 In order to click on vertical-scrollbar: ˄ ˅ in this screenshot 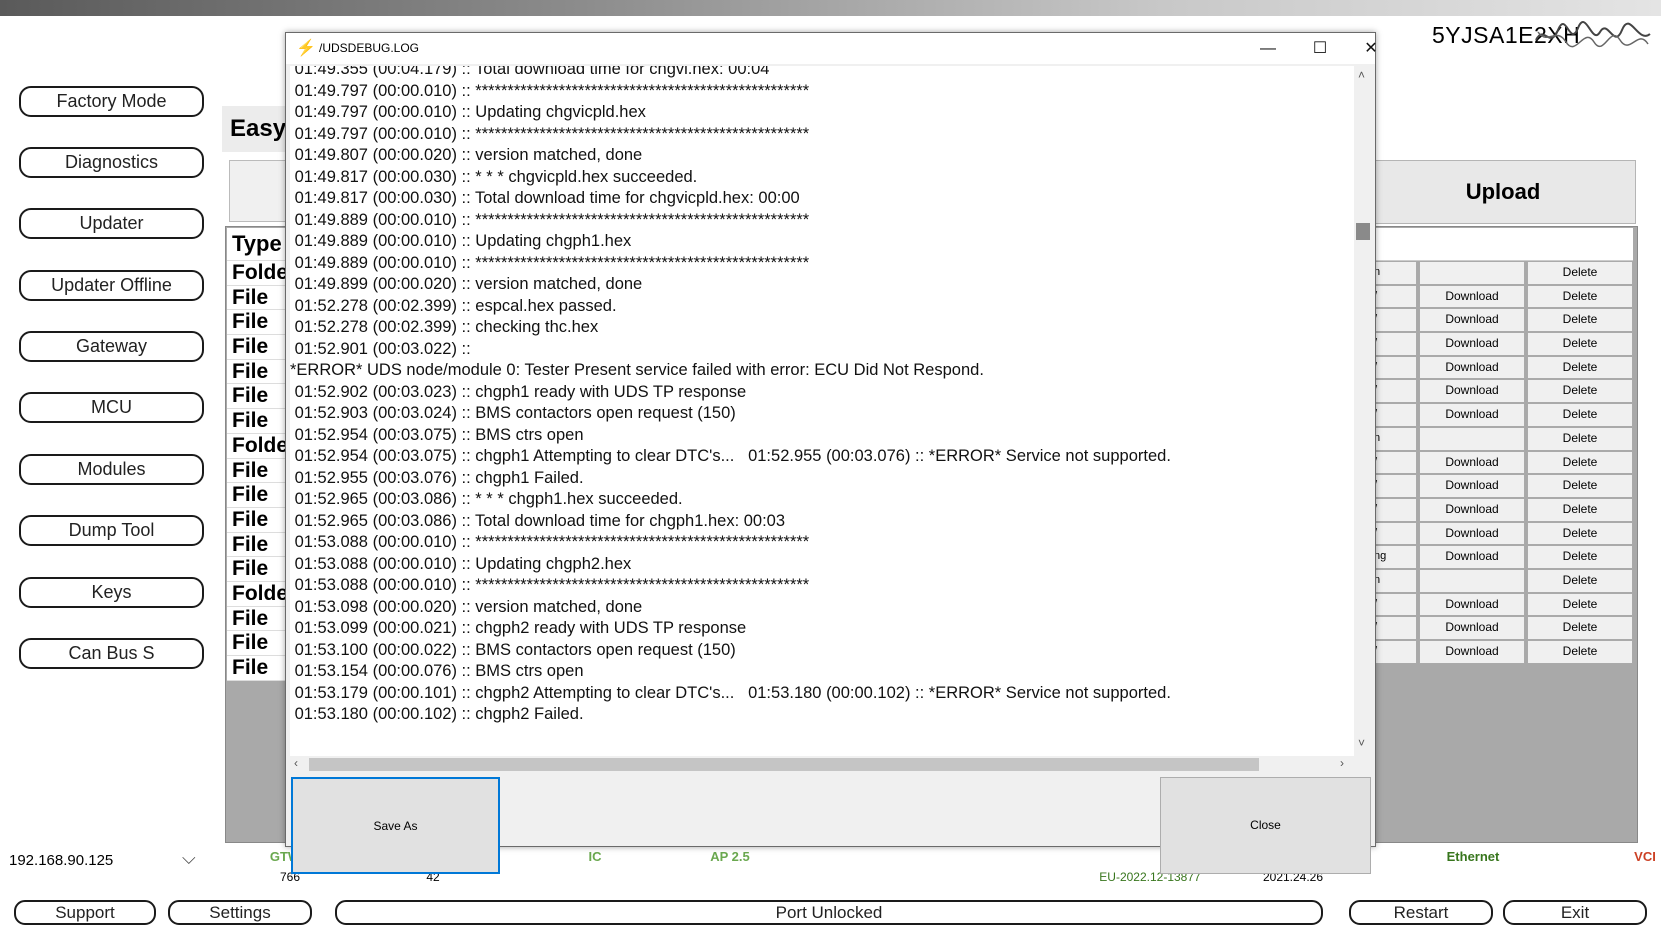, I will do `click(1362, 411)`.